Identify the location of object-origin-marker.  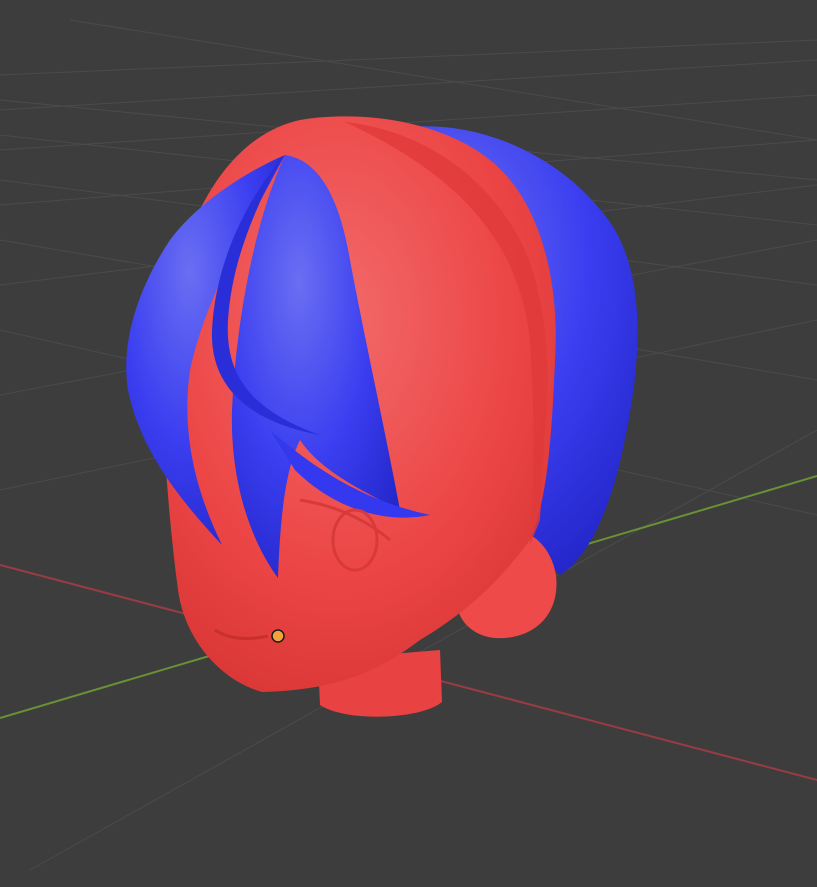
(278, 636).